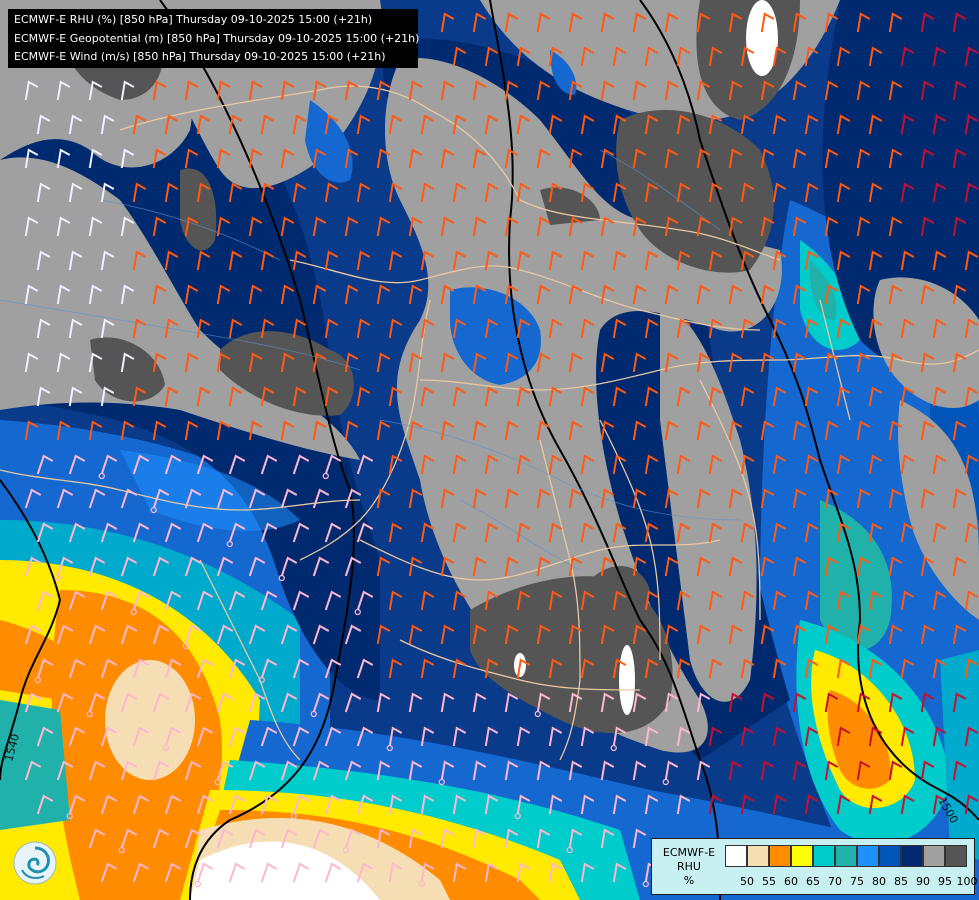 The image size is (979, 900). I want to click on legend-level-label: 70, so click(835, 881).